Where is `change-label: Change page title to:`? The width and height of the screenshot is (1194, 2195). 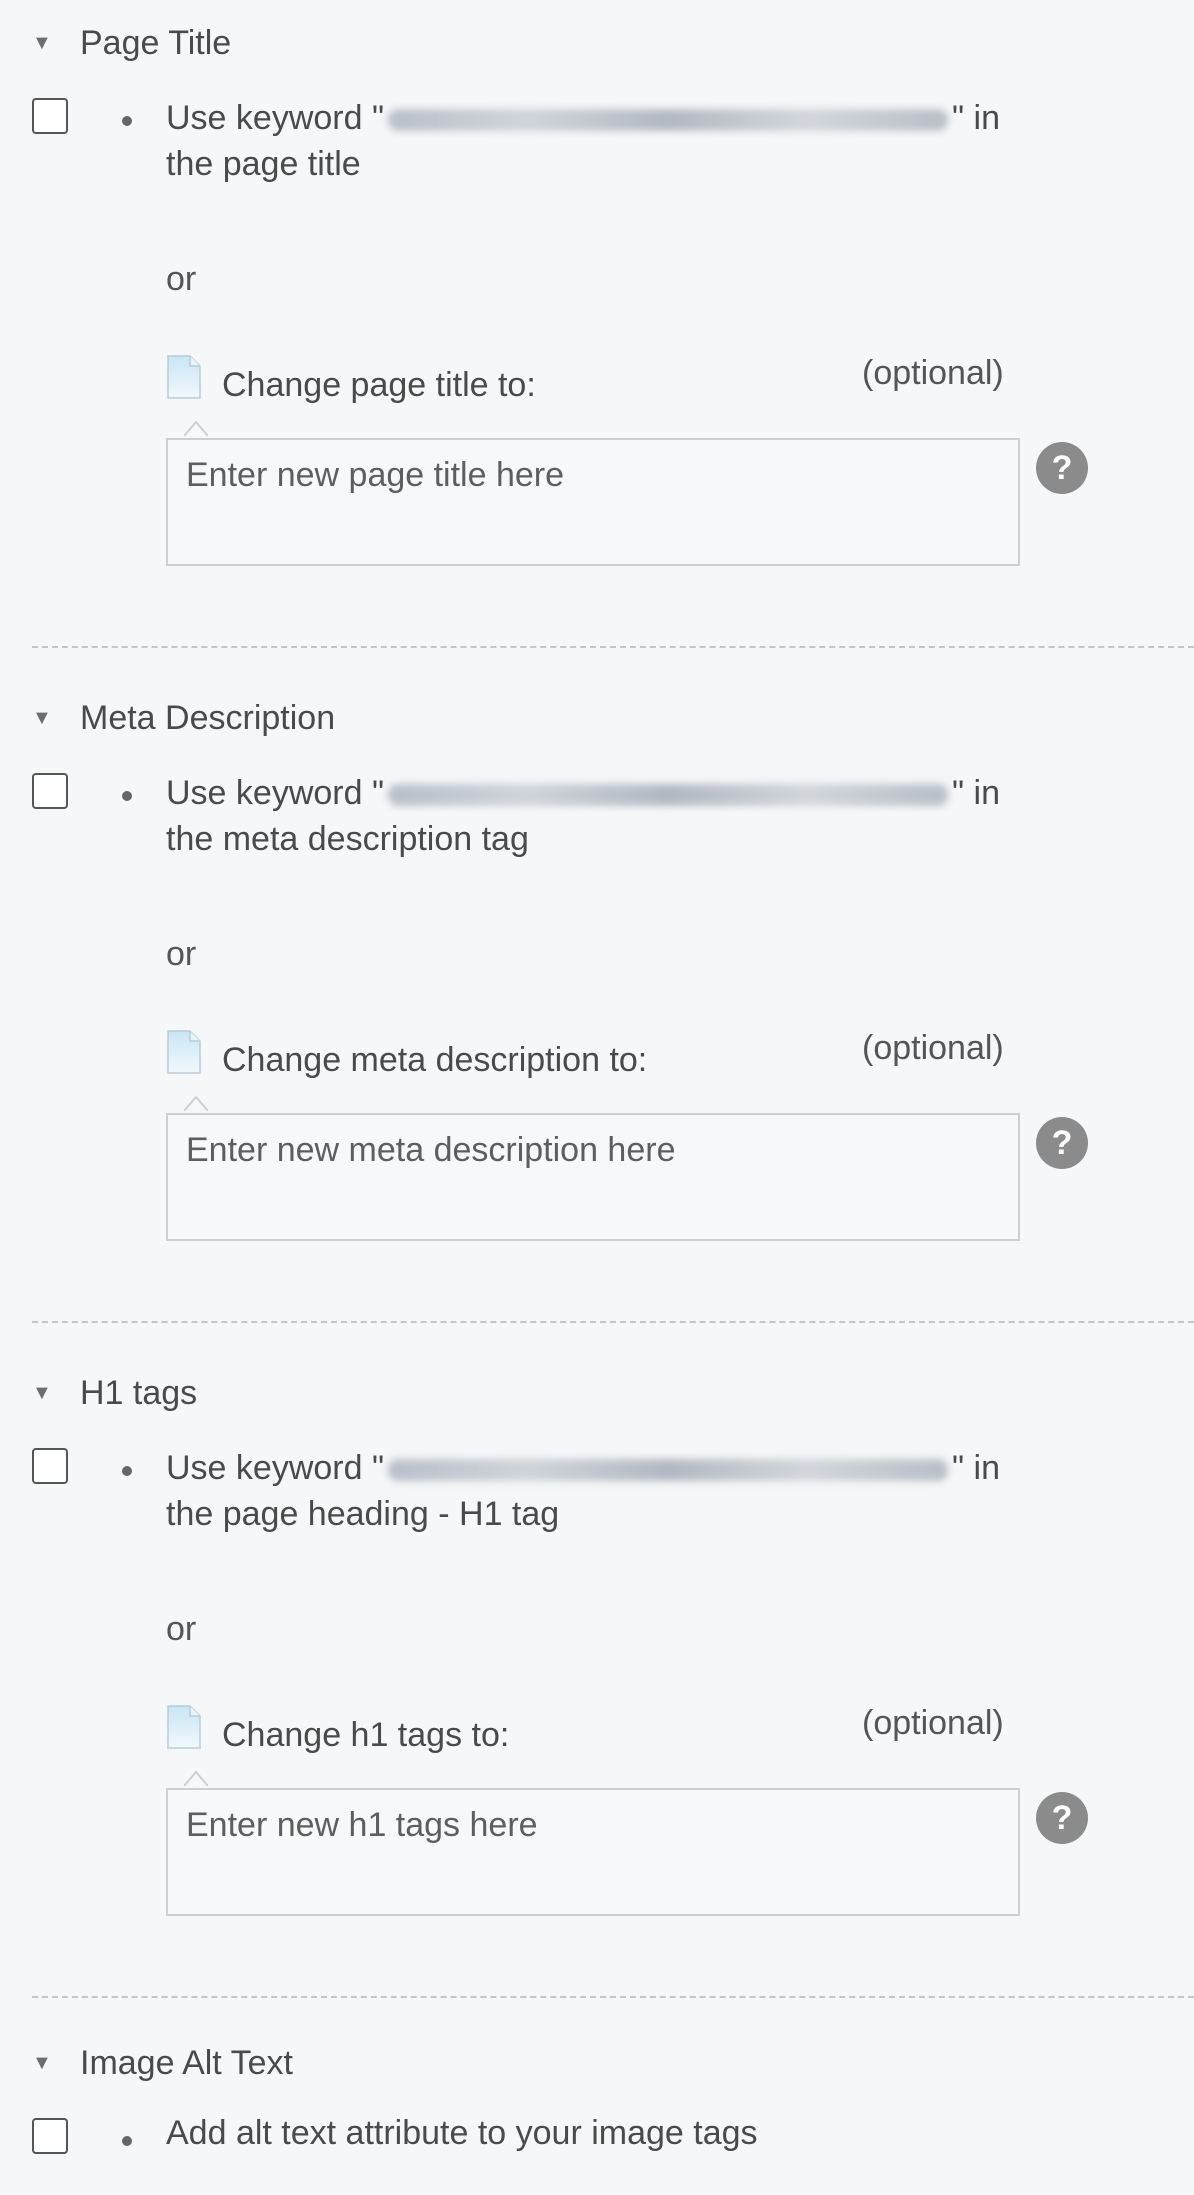 change-label: Change page title to: is located at coordinates (379, 385).